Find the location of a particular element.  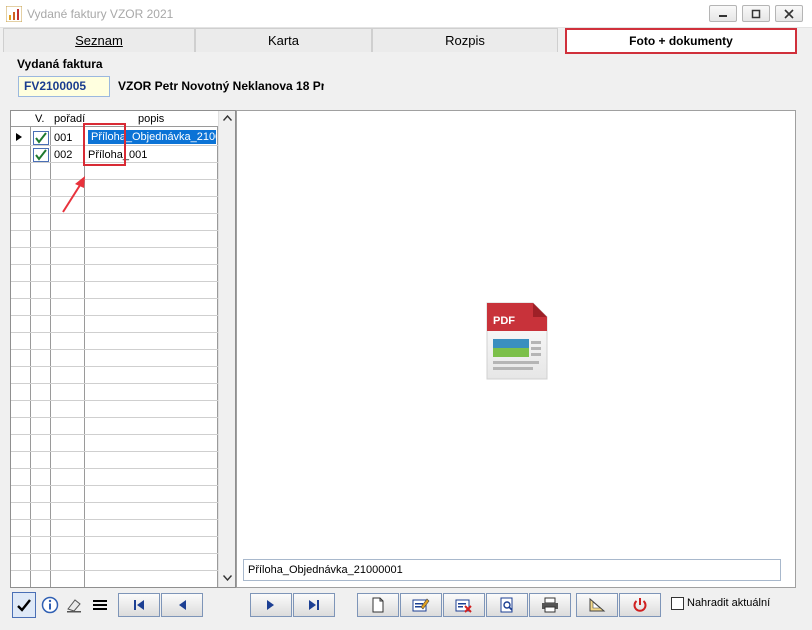

first-record-button is located at coordinates (139, 605).